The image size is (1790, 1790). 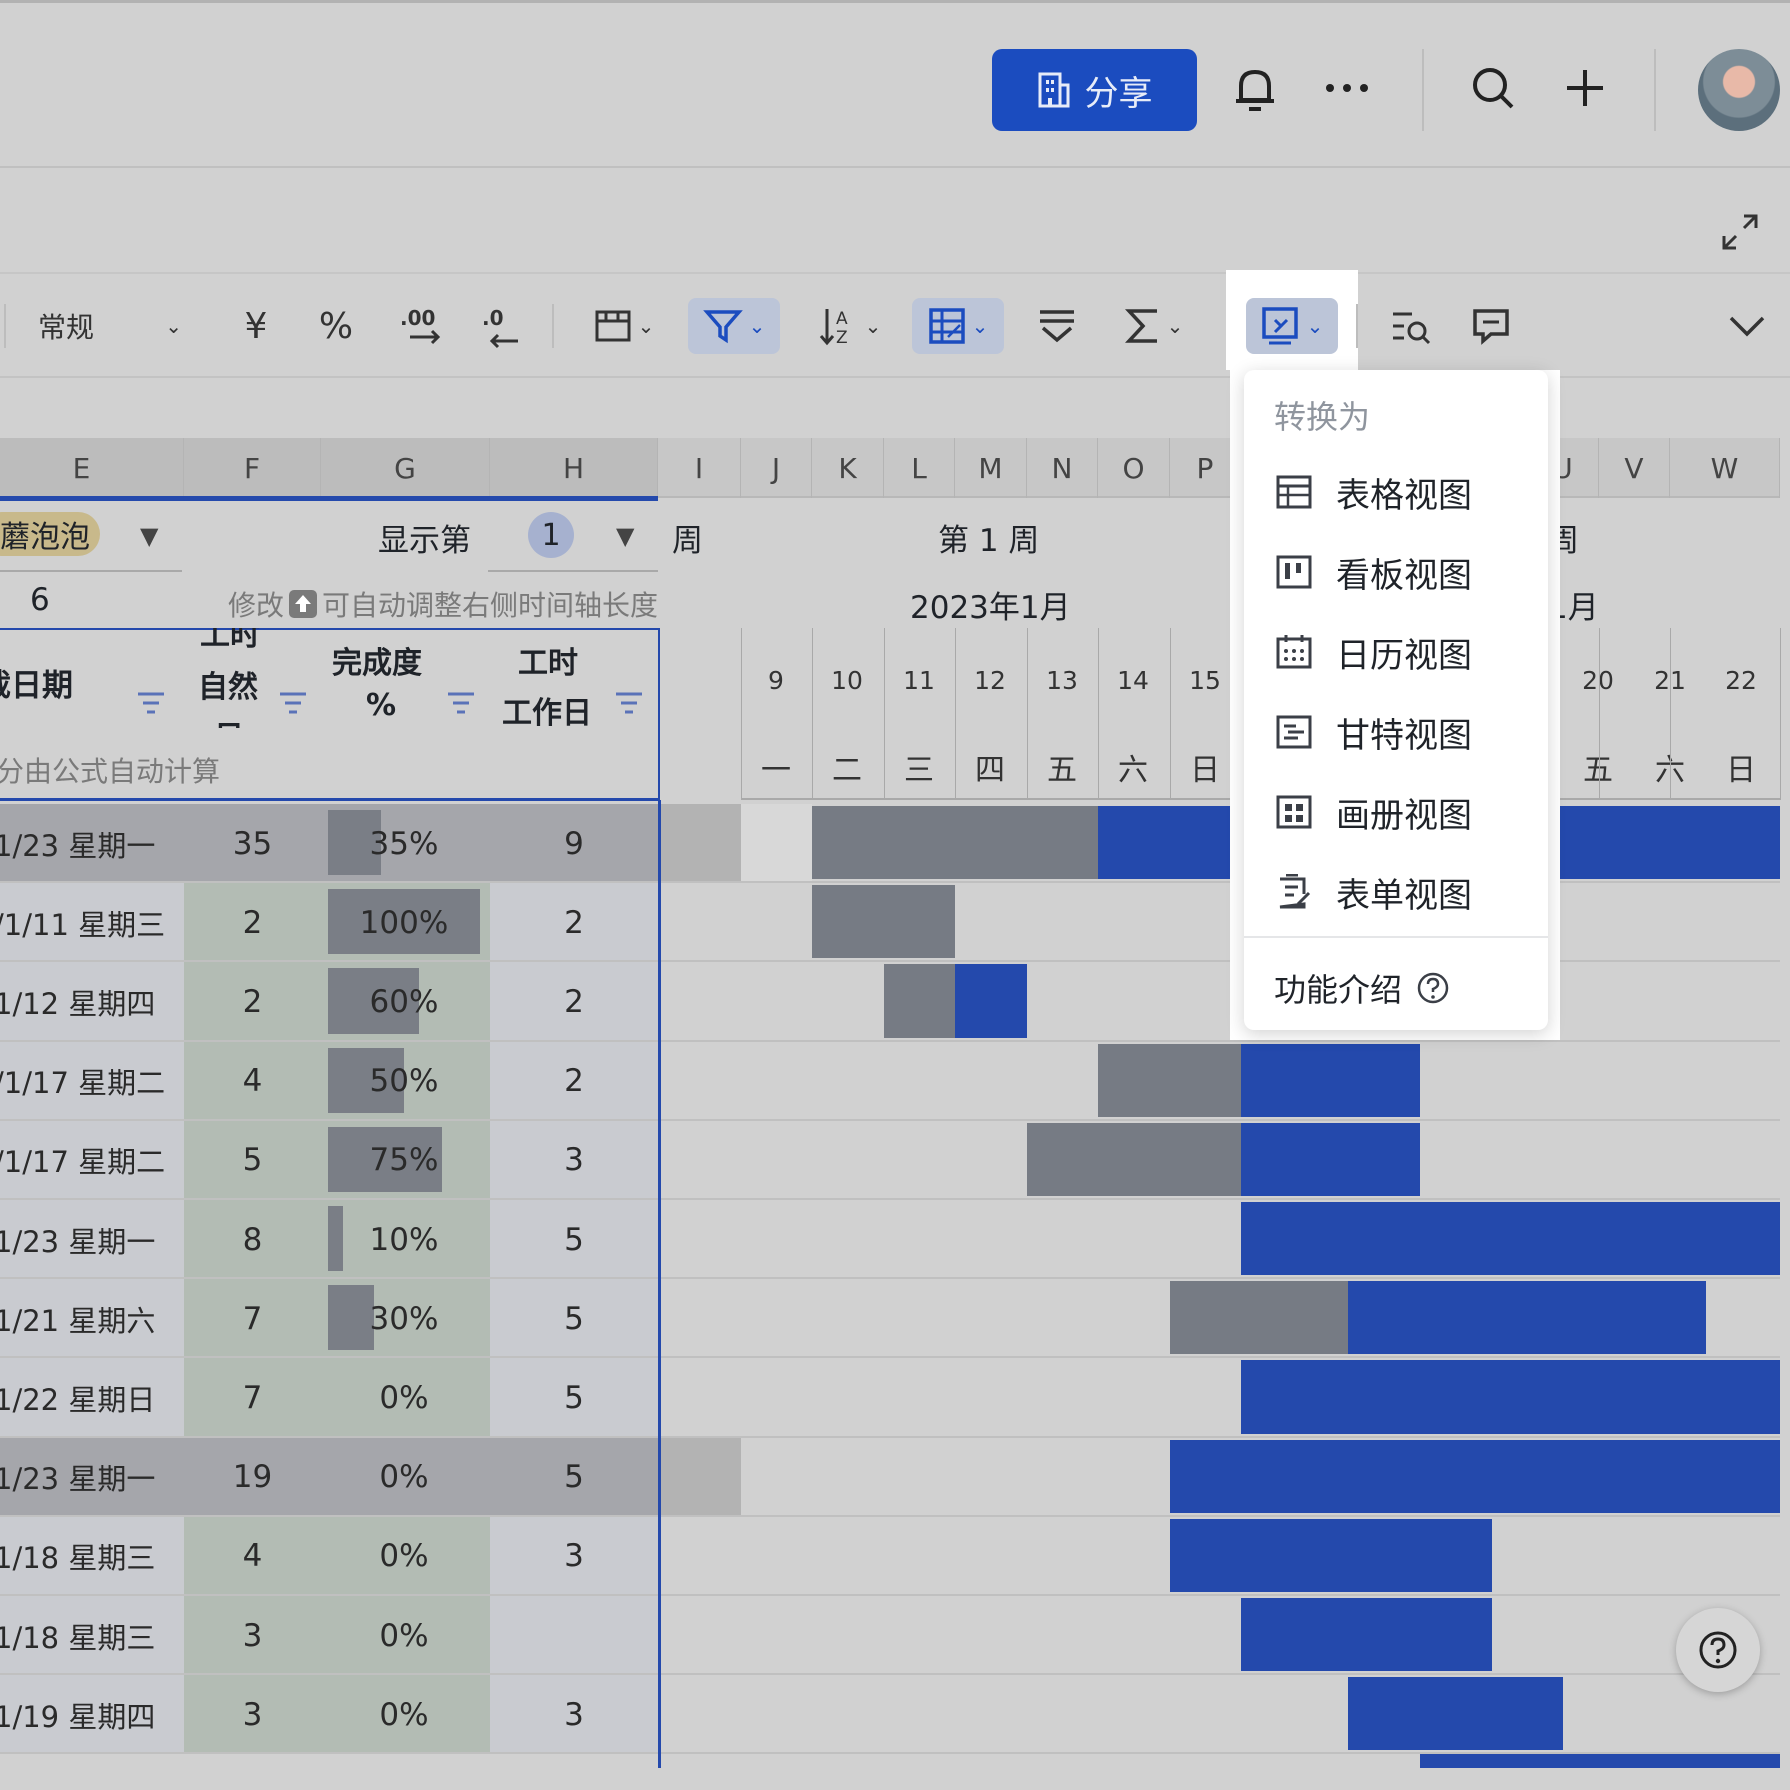 I want to click on timeline-divider, so click(x=1599, y=713).